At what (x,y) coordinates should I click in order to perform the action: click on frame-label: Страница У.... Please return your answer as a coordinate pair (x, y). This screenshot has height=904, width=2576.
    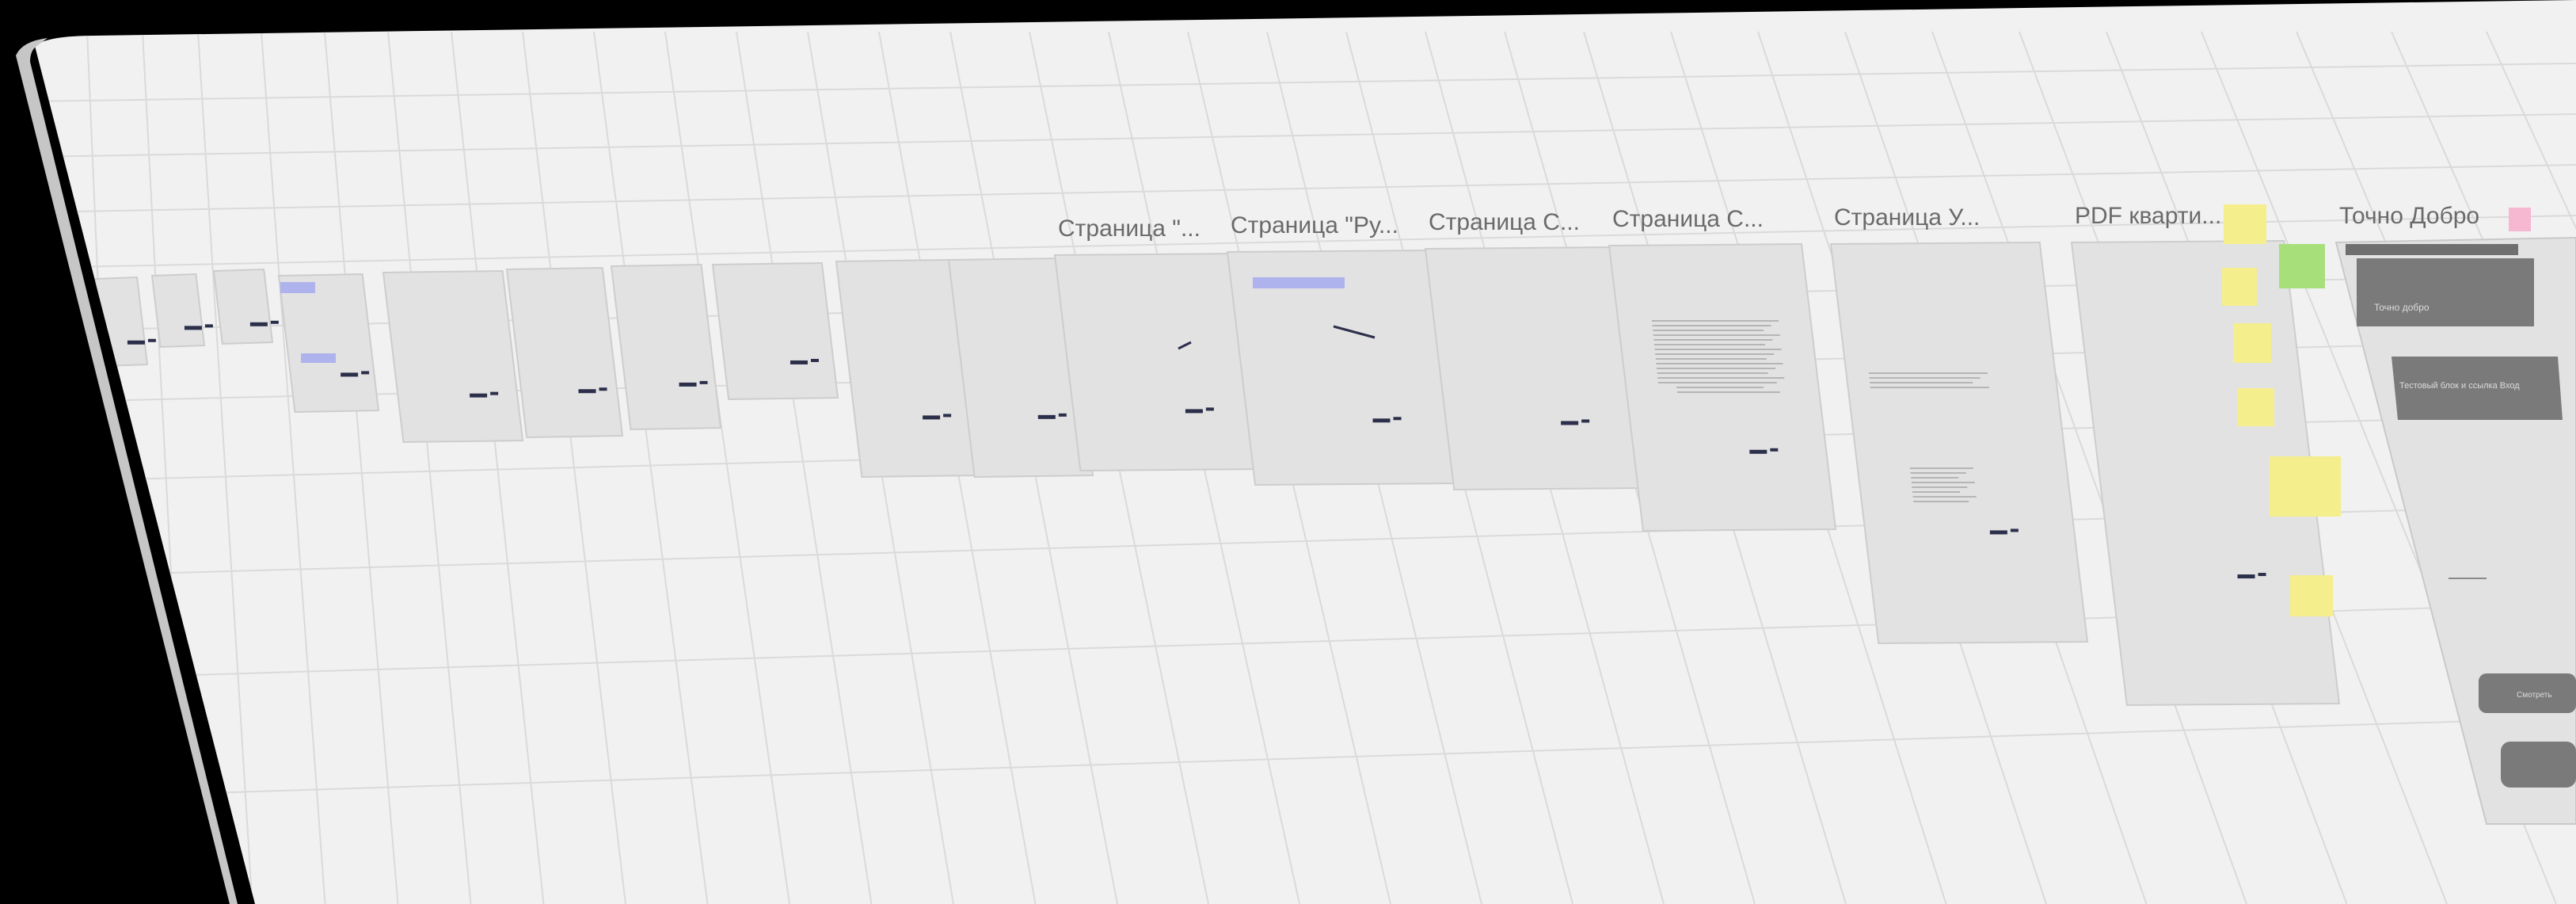
    Looking at the image, I should click on (1907, 218).